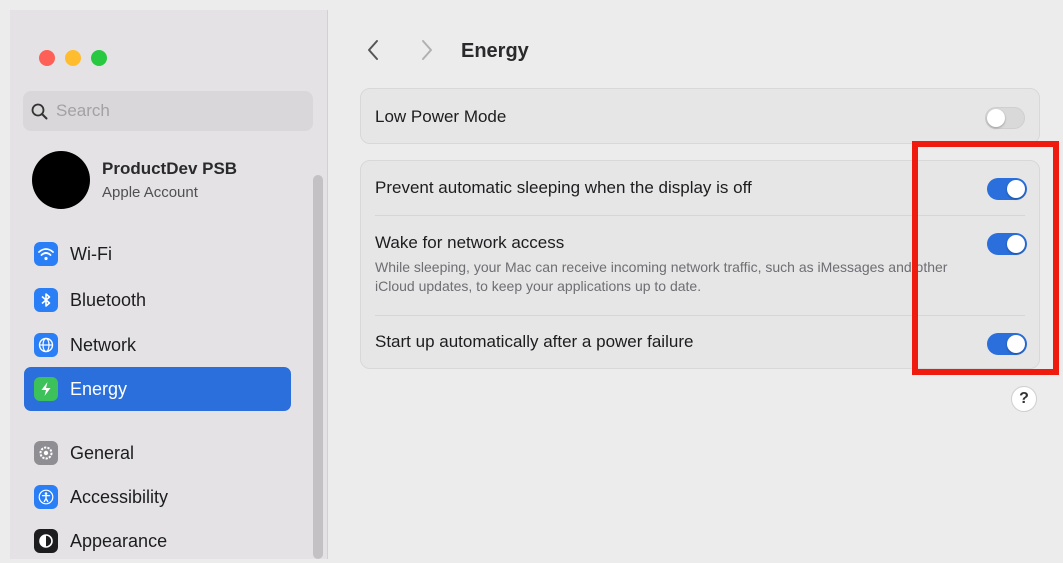 This screenshot has height=563, width=1063. Describe the element at coordinates (157, 345) in the screenshot. I see `sidebar-item-network: Network` at that location.